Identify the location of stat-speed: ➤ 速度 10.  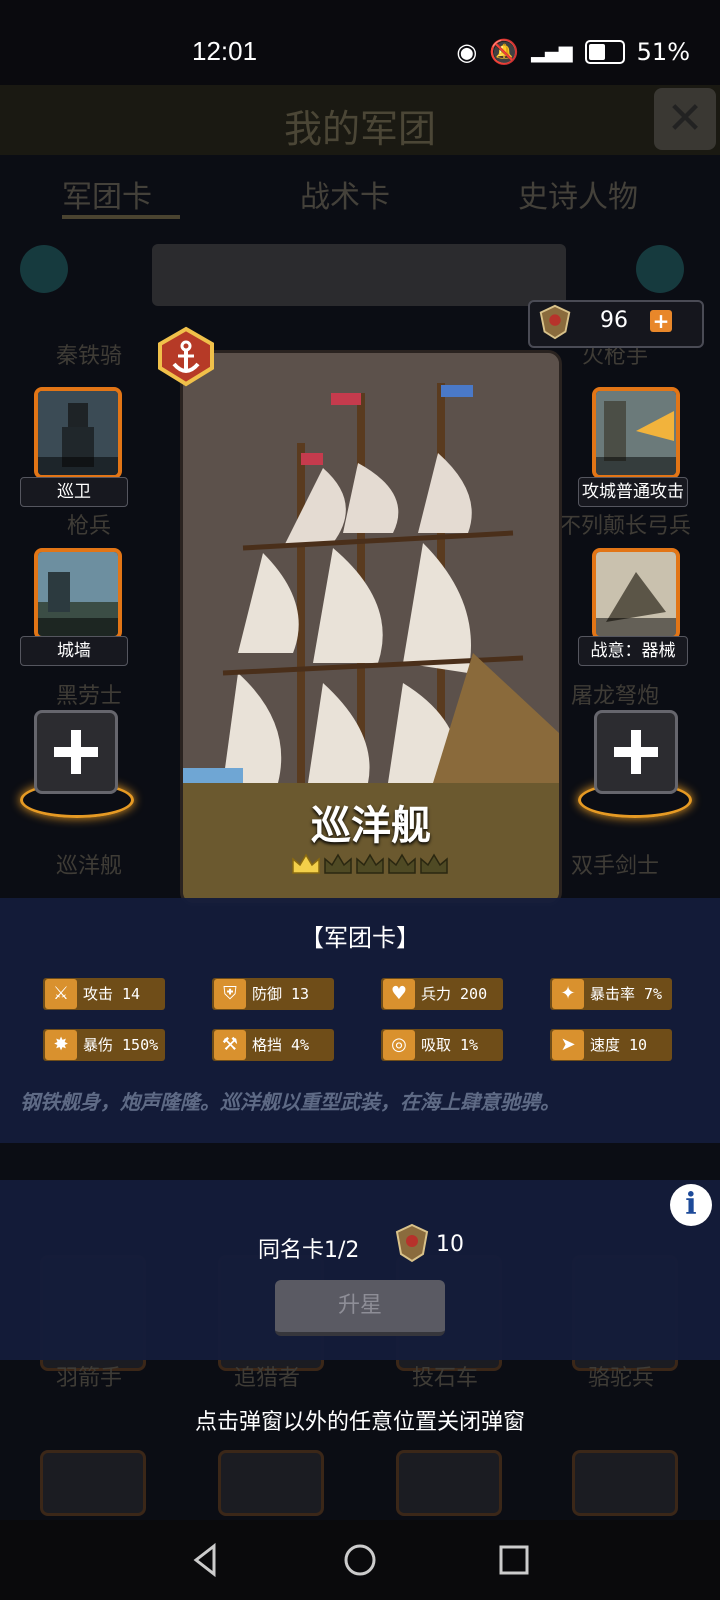
(611, 1045).